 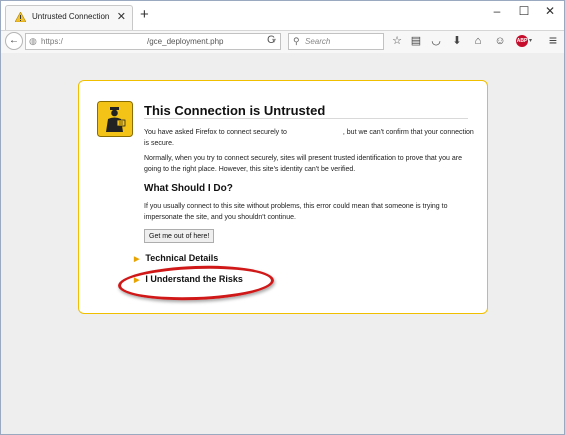 I want to click on search-placeholder: Search, so click(x=318, y=41).